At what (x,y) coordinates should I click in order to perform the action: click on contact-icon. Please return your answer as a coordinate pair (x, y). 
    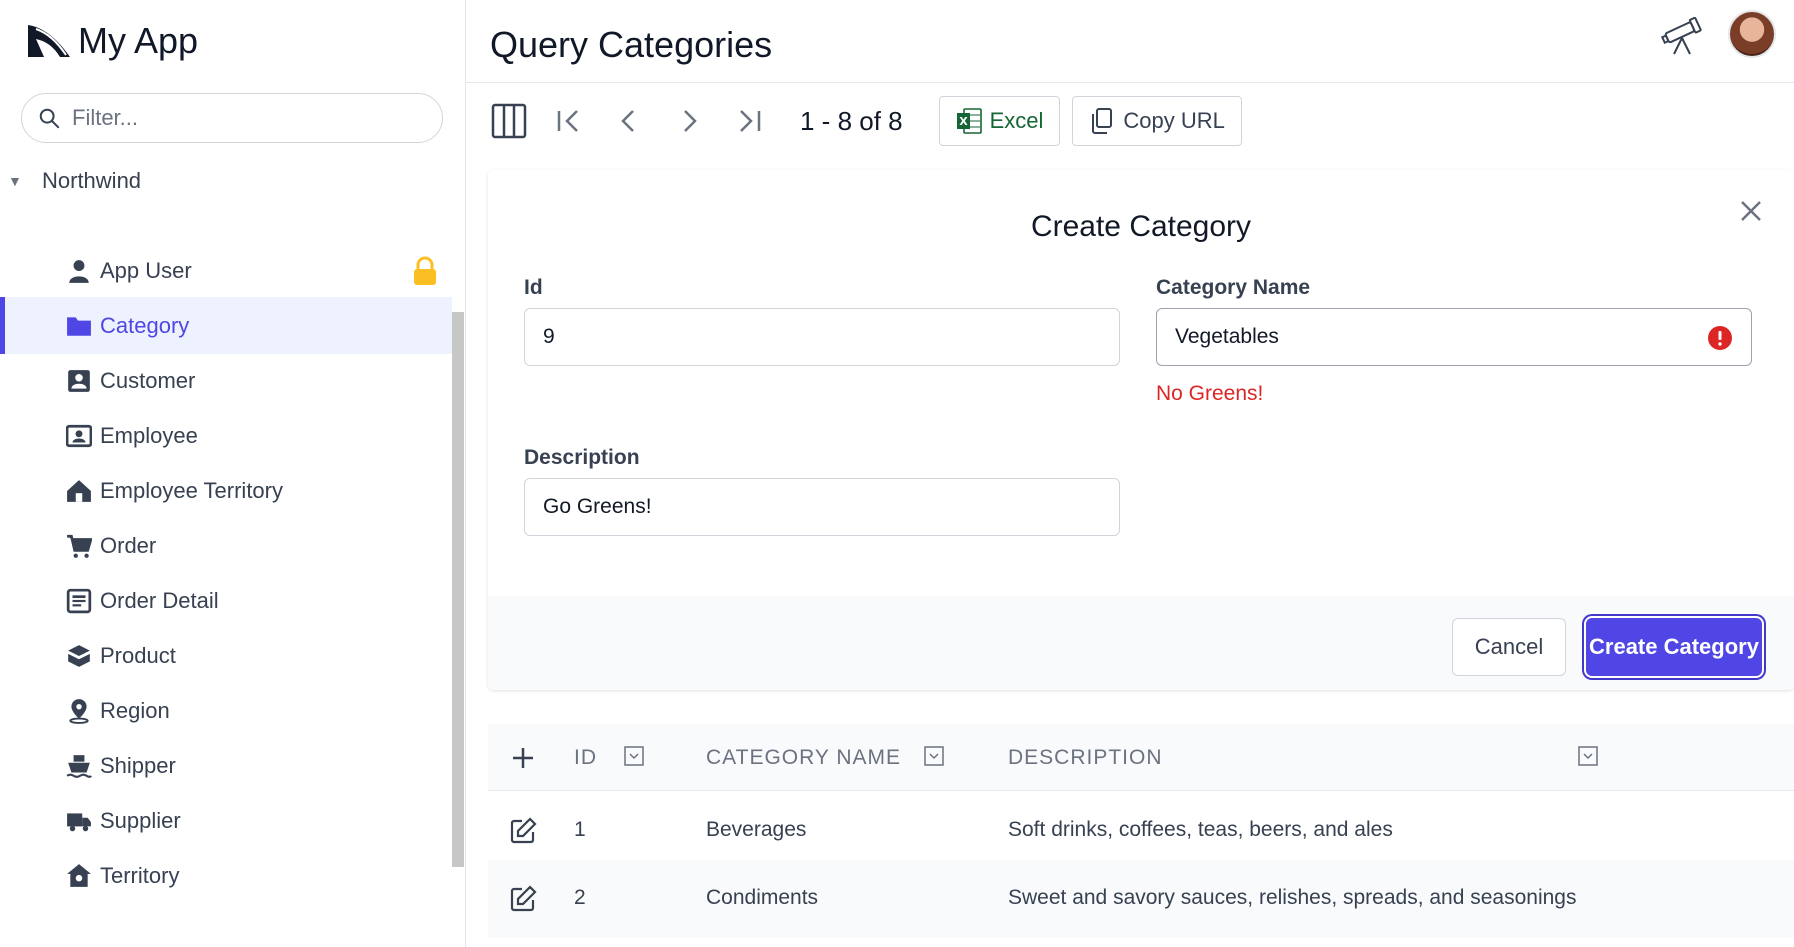
    Looking at the image, I should click on (79, 380).